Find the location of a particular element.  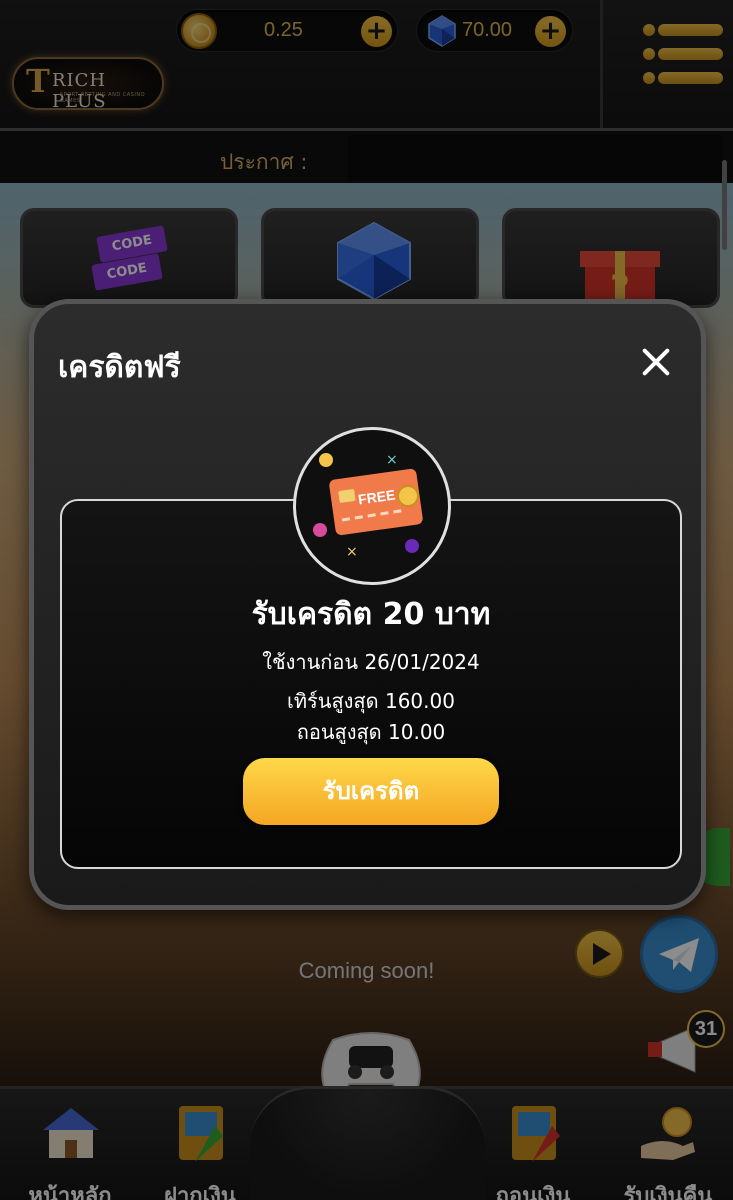

credit-amount-heading: รับเครดิต 20 บาท is located at coordinates (371, 614).